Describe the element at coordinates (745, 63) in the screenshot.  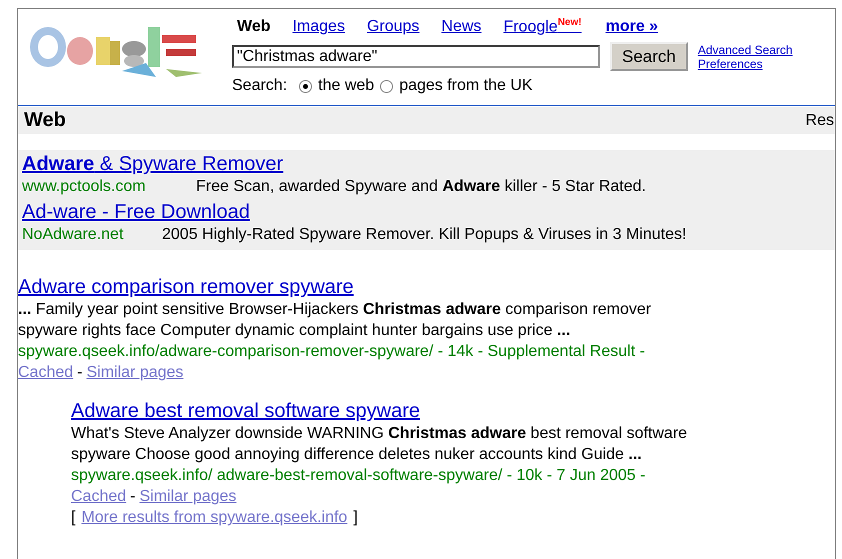
I see `preference-link: Preferences` at that location.